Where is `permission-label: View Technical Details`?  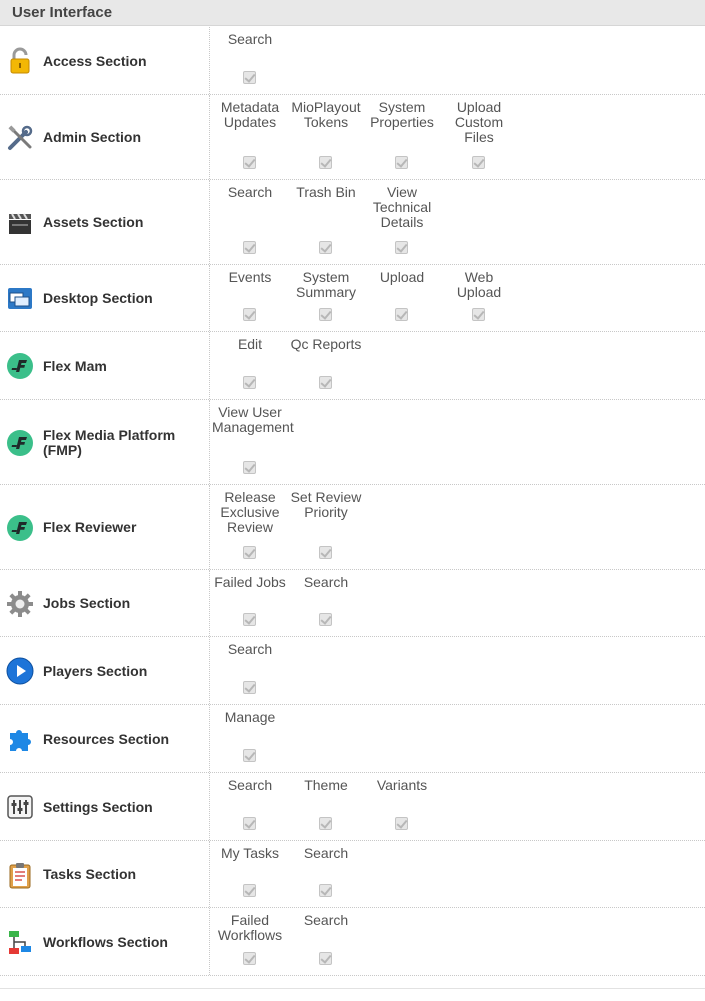 permission-label: View Technical Details is located at coordinates (402, 207).